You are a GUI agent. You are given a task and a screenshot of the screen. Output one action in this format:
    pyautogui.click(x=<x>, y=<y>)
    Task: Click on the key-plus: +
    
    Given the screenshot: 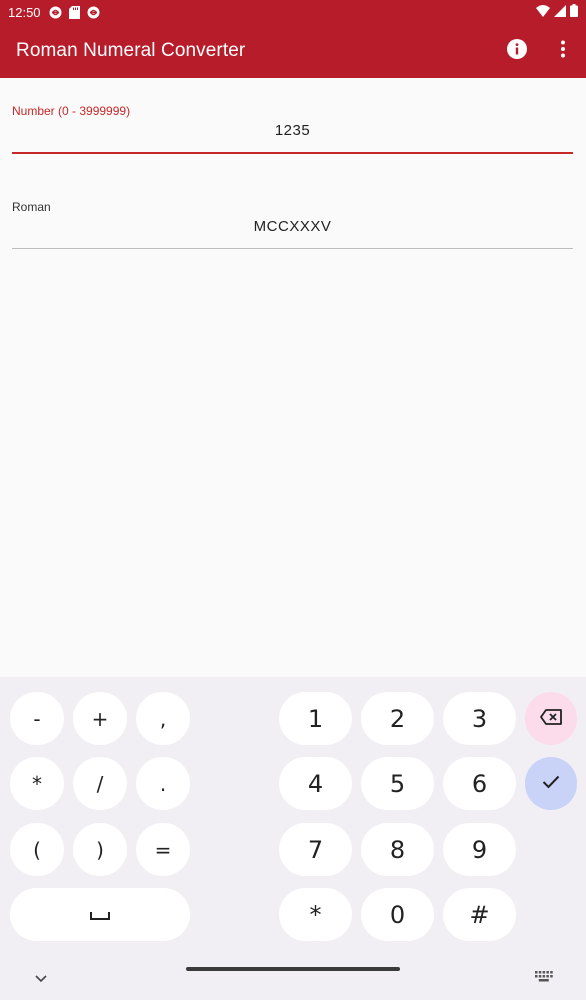 What is the action you would take?
    pyautogui.click(x=100, y=718)
    